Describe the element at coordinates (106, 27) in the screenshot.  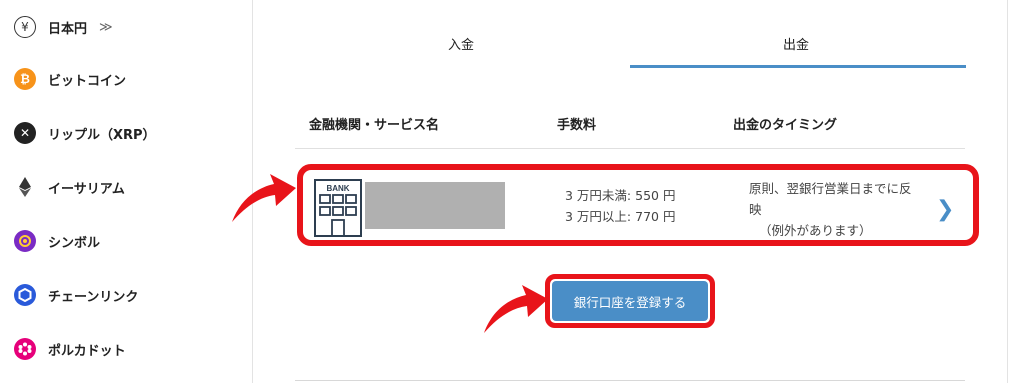
I see `double-chevron-icon: ≫` at that location.